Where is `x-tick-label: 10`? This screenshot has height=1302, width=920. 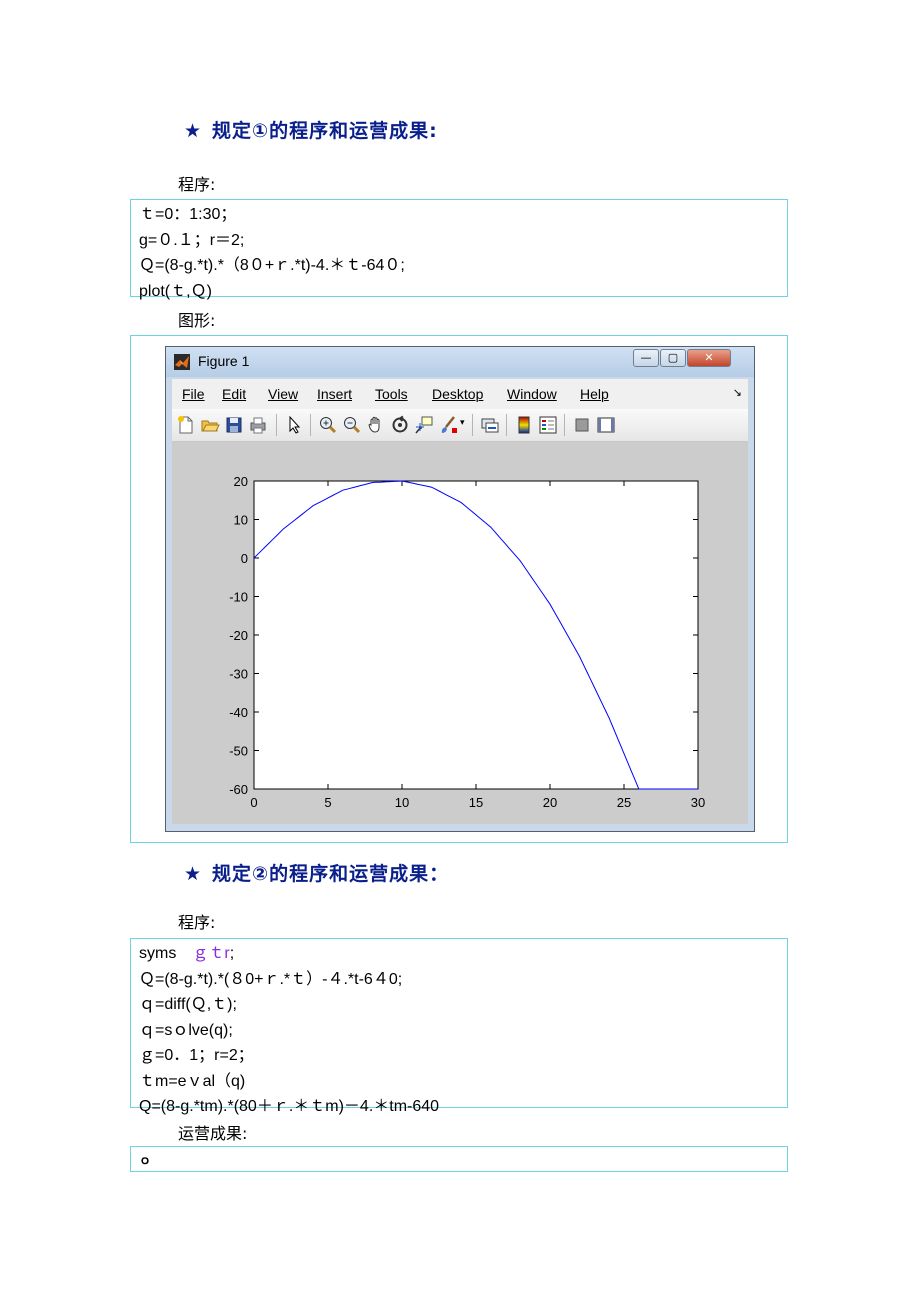
x-tick-label: 10 is located at coordinates (402, 802).